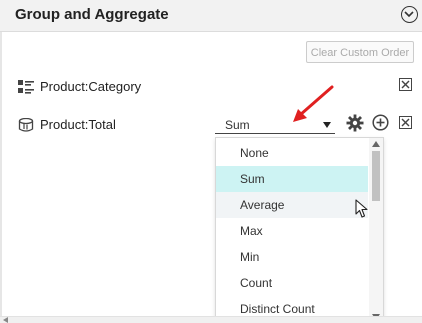 The height and width of the screenshot is (323, 422). Describe the element at coordinates (292, 179) in the screenshot. I see `option-sum: Sum` at that location.